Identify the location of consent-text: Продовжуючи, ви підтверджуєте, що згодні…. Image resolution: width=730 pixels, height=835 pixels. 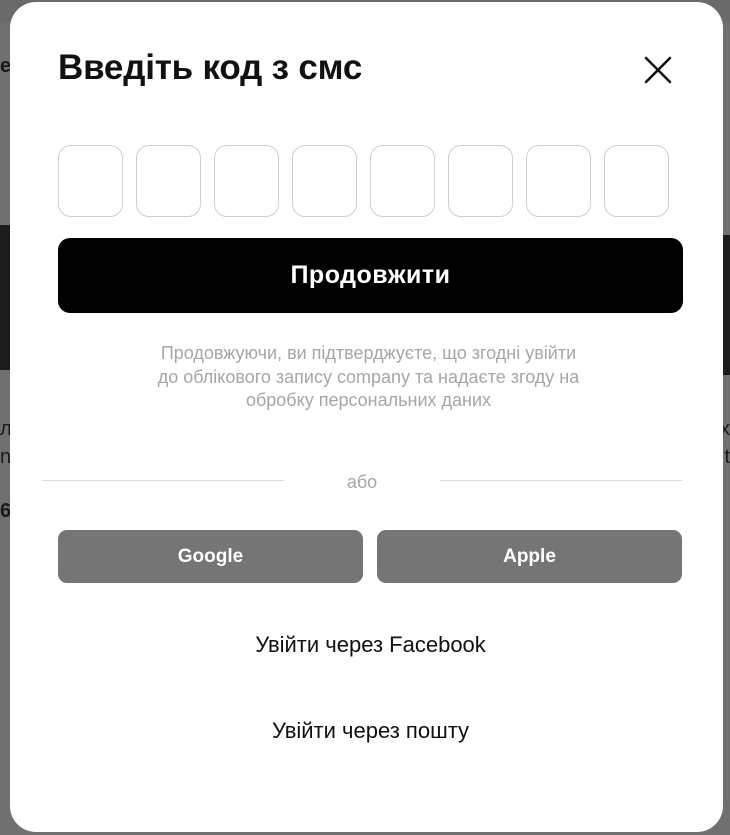
(368, 376).